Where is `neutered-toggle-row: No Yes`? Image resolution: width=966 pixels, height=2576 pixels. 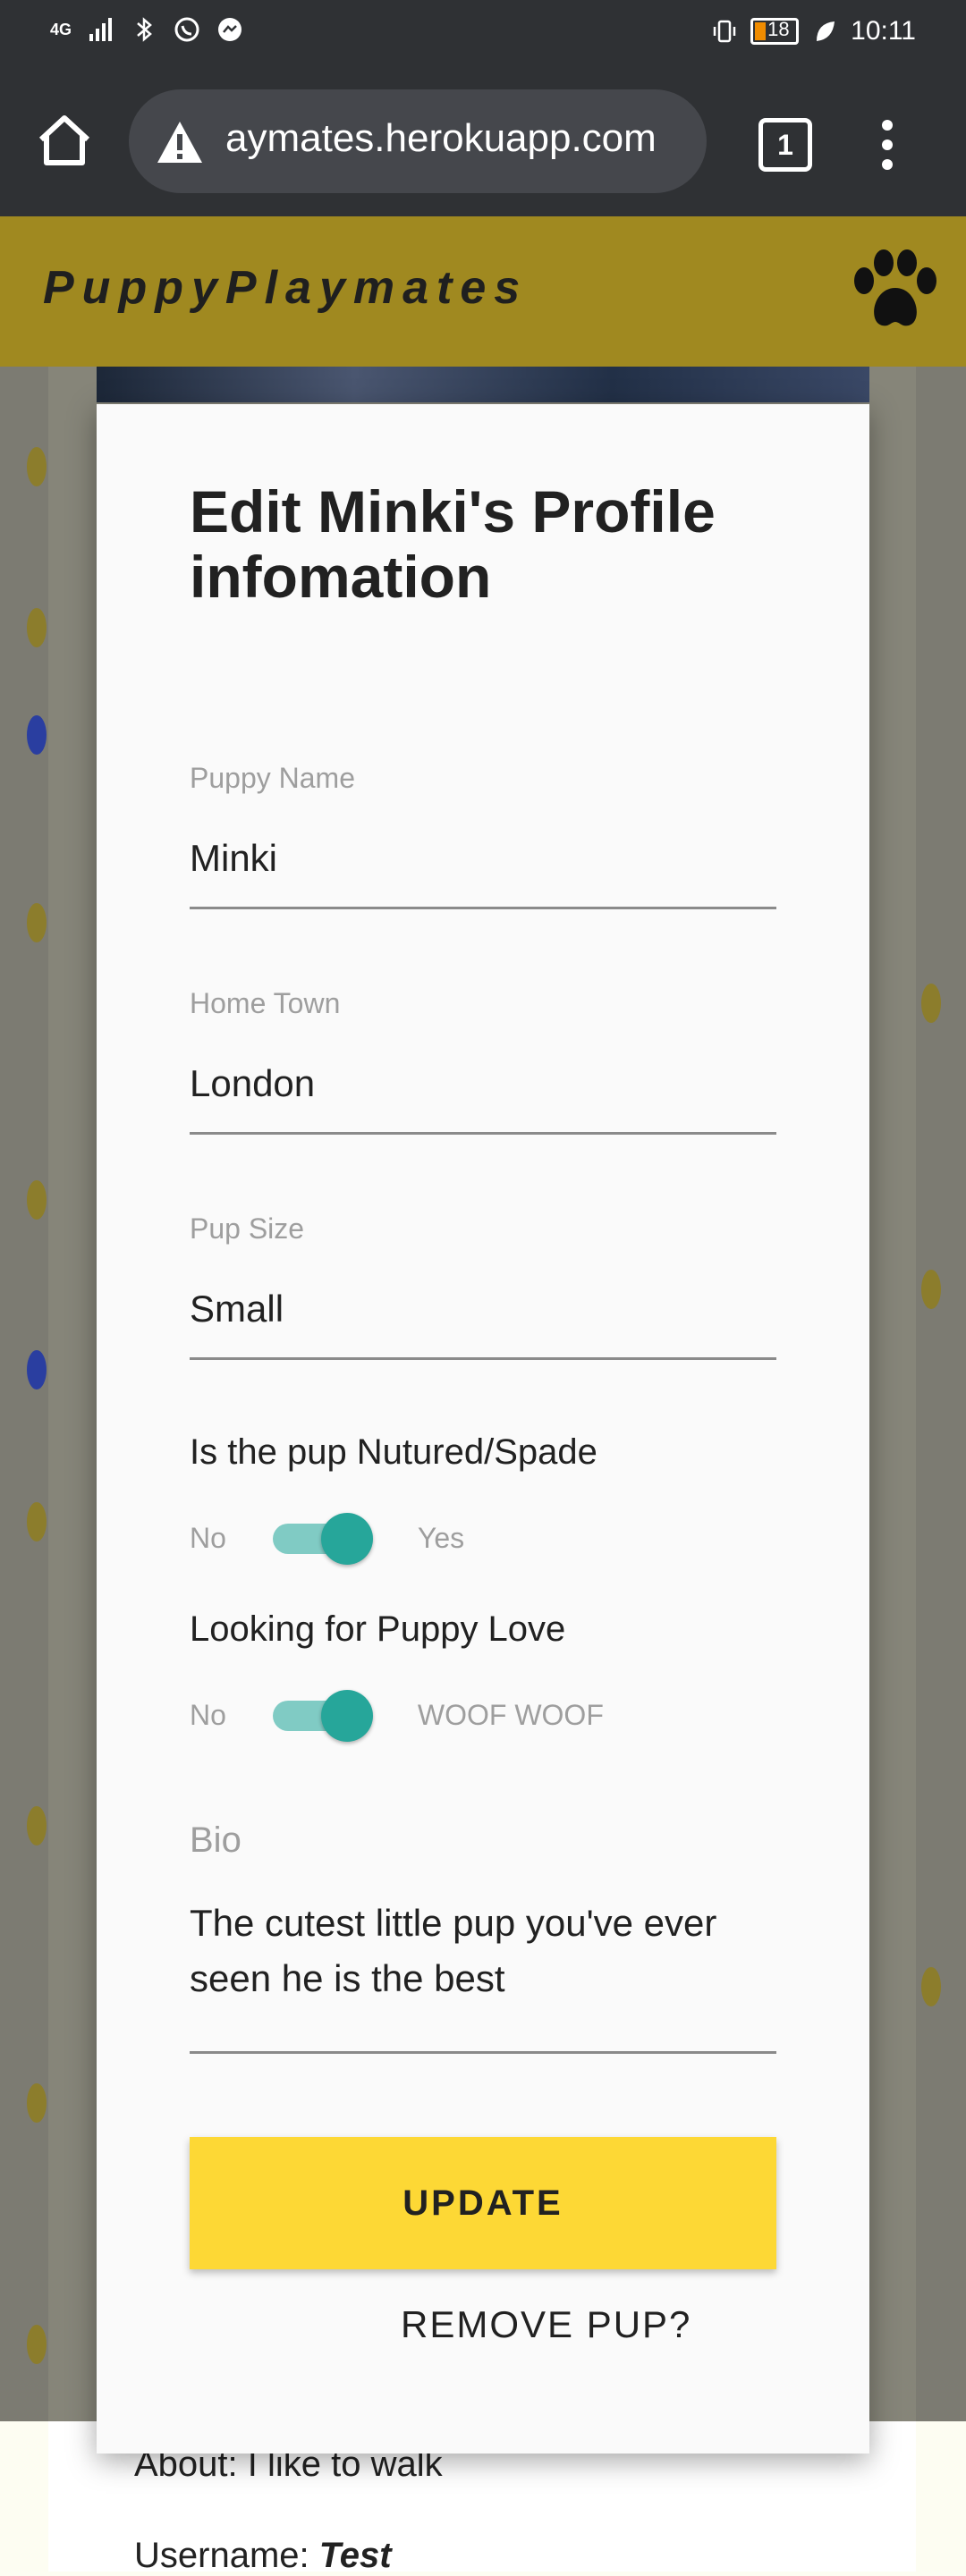
neutered-toggle-row: No Yes is located at coordinates (327, 1539).